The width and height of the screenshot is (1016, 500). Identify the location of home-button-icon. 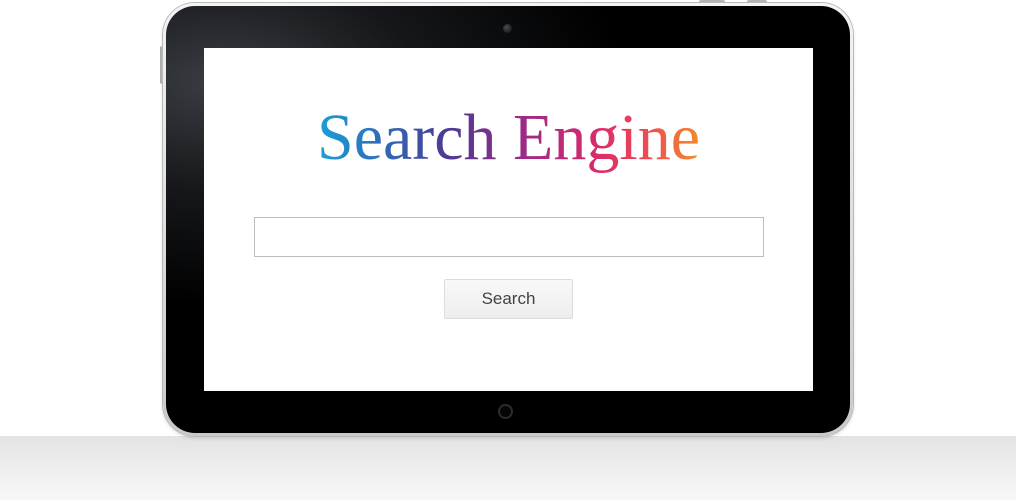
(505, 411).